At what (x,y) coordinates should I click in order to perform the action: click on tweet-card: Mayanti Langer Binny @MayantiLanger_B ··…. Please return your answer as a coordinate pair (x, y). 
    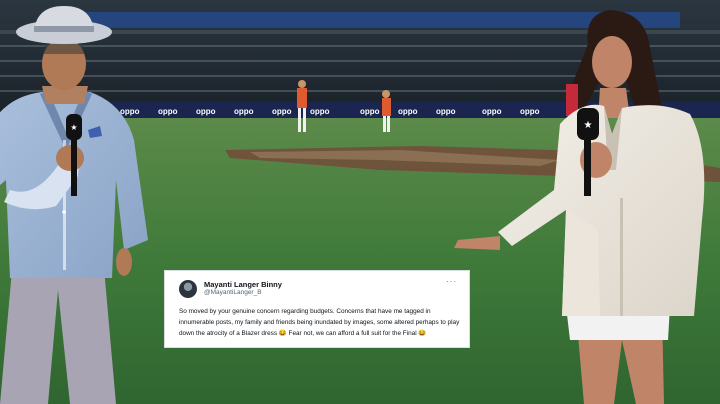
    Looking at the image, I should click on (317, 309).